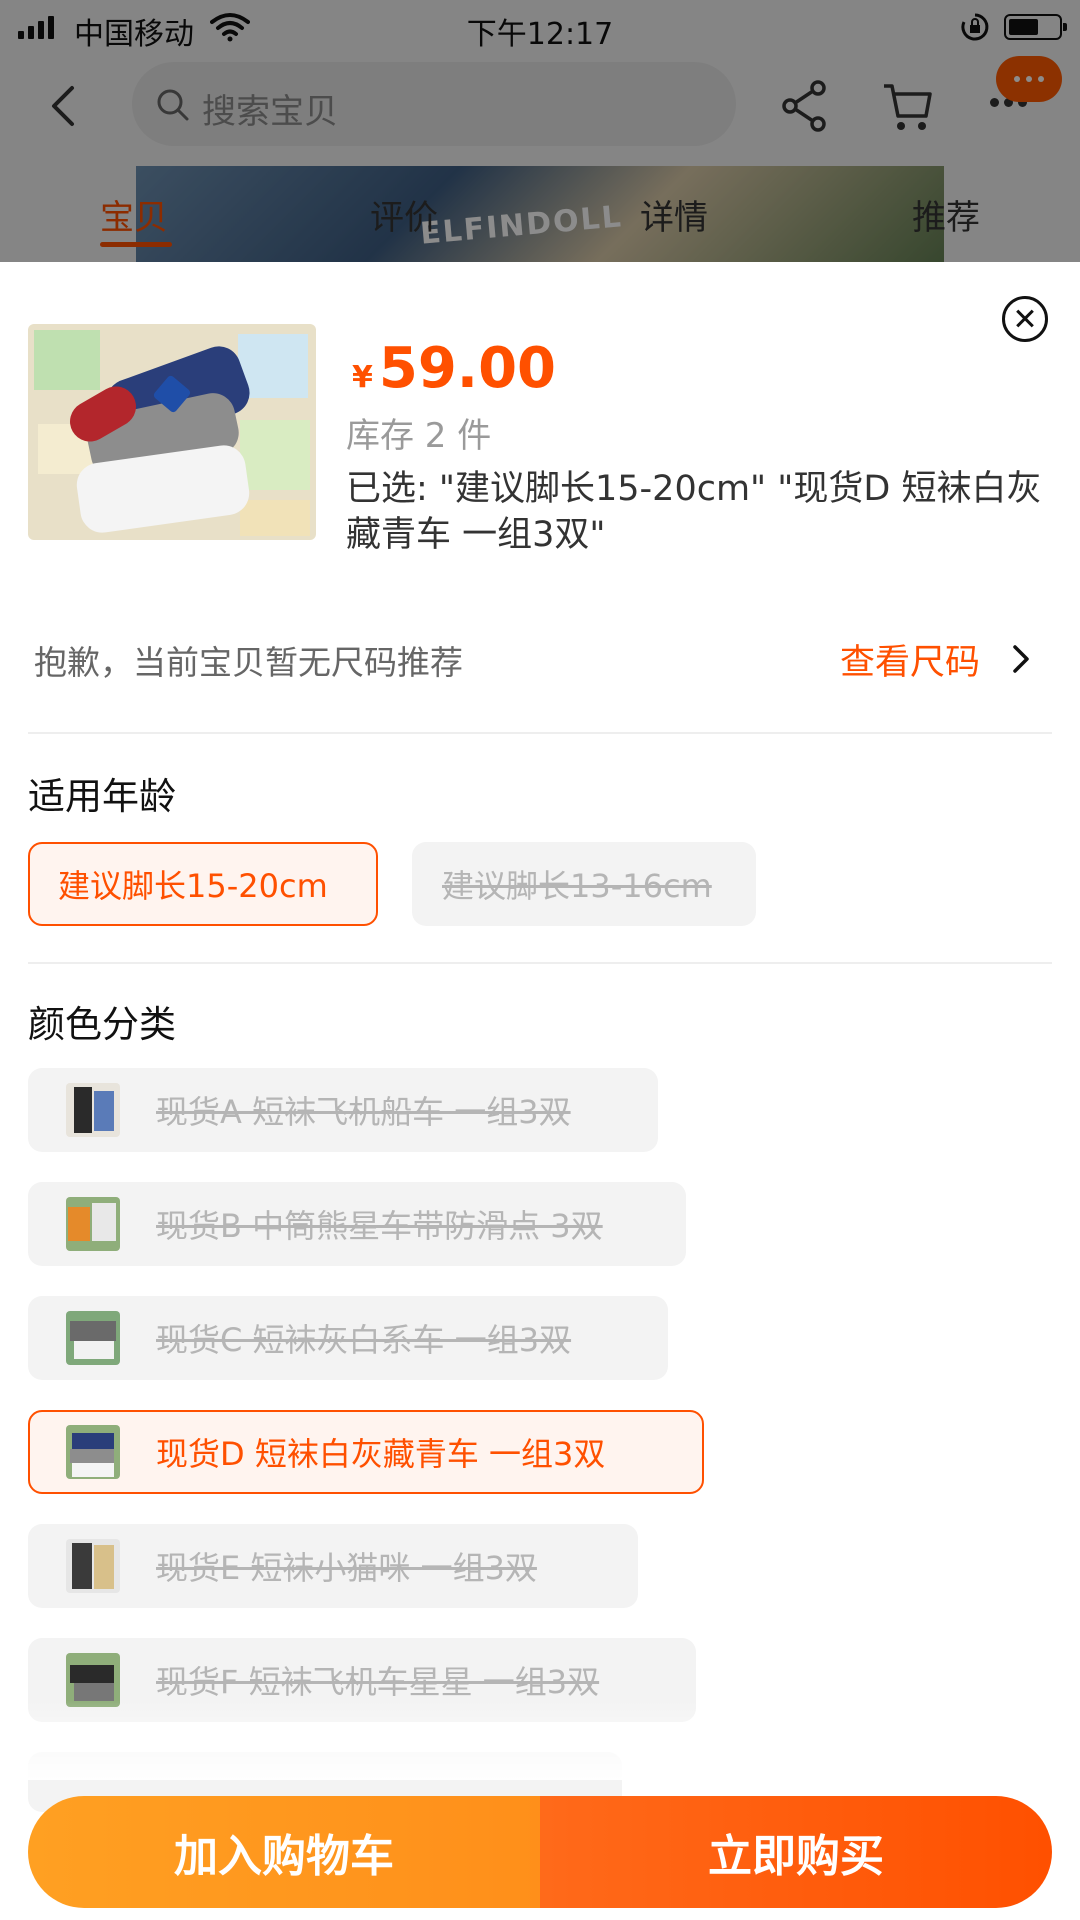 This screenshot has width=1080, height=1920. What do you see at coordinates (577, 886) in the screenshot?
I see `age-option-label: 建议脚长13-16cm` at bounding box center [577, 886].